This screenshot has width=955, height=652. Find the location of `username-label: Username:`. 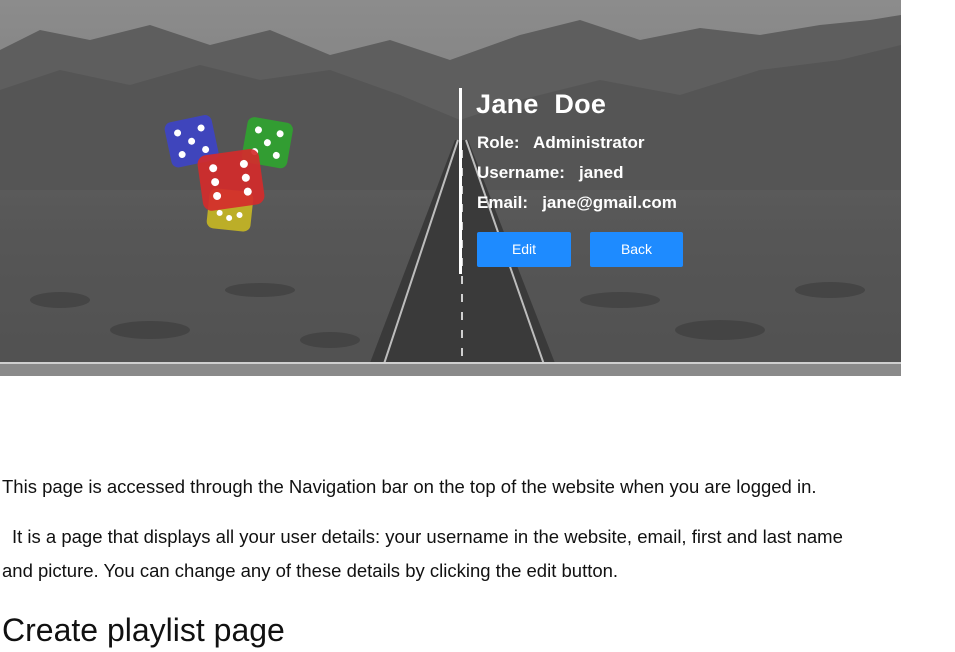

username-label: Username: is located at coordinates (521, 172).